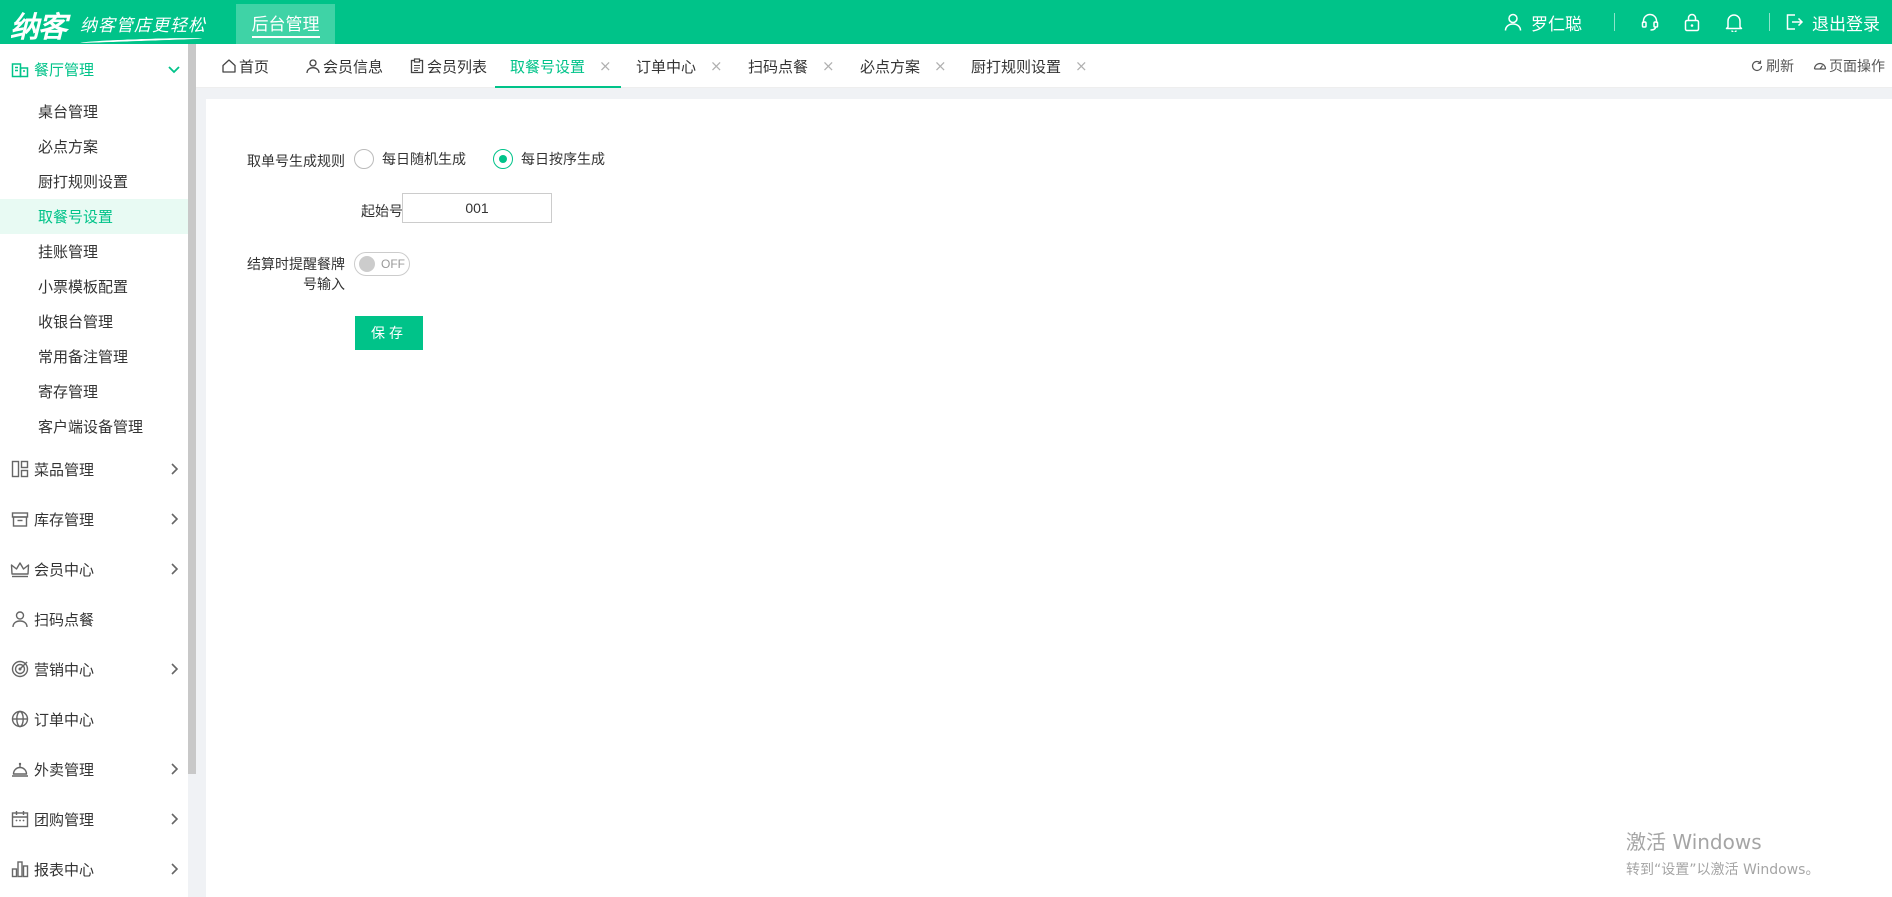 The image size is (1892, 897). Describe the element at coordinates (1692, 22) in the screenshot. I see `lock-icon` at that location.